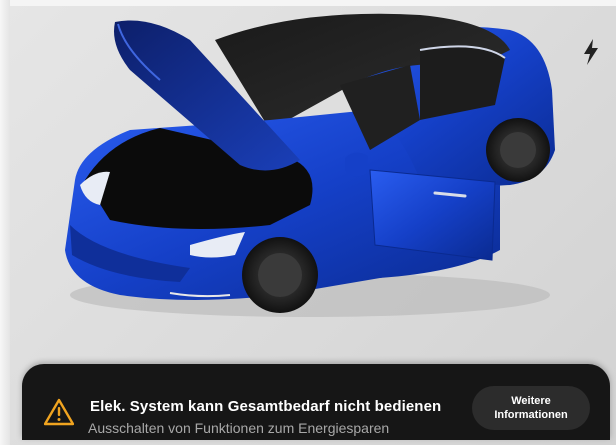 The height and width of the screenshot is (445, 616). What do you see at coordinates (531, 408) in the screenshot?
I see `more-information-button: Weitere Informationen` at bounding box center [531, 408].